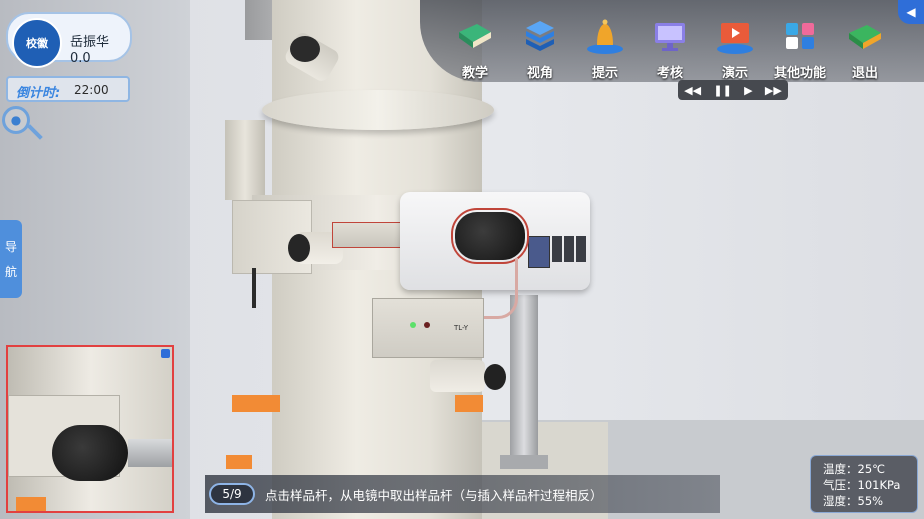 This screenshot has width=924, height=519. I want to click on environment-panel: 温度：25℃ 气压：101KPa 湿度：55%, so click(864, 484).